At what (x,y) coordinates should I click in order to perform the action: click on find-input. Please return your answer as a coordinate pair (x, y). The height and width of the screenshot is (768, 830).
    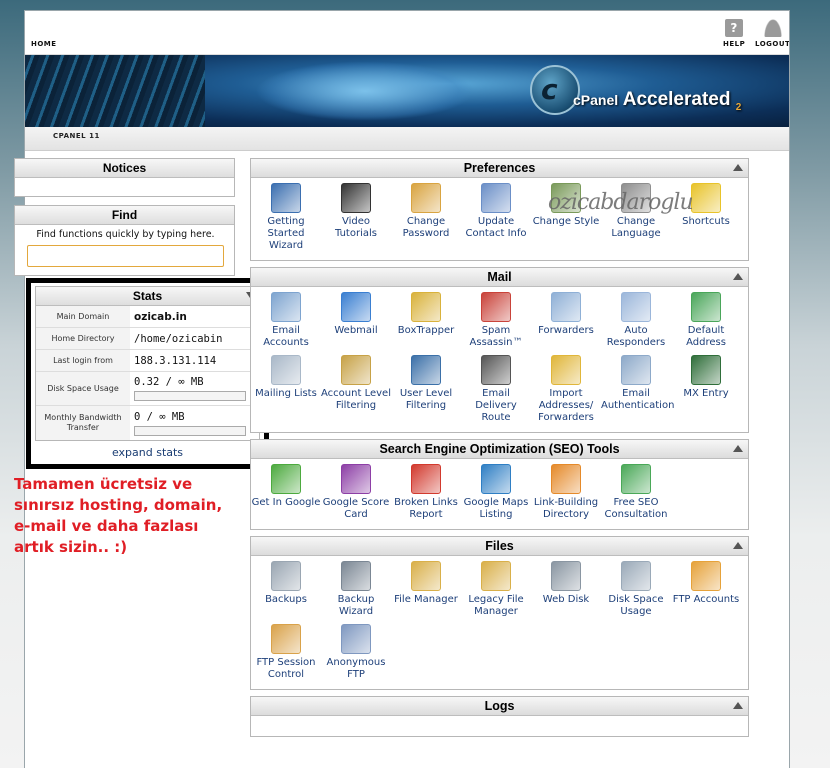
    Looking at the image, I should click on (125, 256).